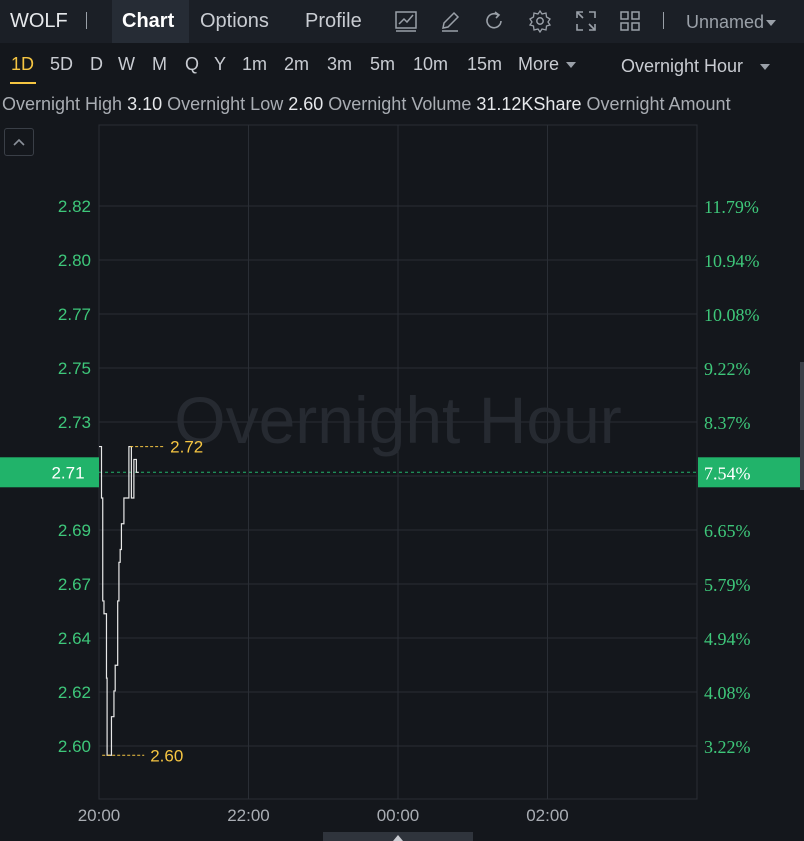 Image resolution: width=804 pixels, height=841 pixels. What do you see at coordinates (732, 261) in the screenshot?
I see `y-right-tick-label: 10.94%` at bounding box center [732, 261].